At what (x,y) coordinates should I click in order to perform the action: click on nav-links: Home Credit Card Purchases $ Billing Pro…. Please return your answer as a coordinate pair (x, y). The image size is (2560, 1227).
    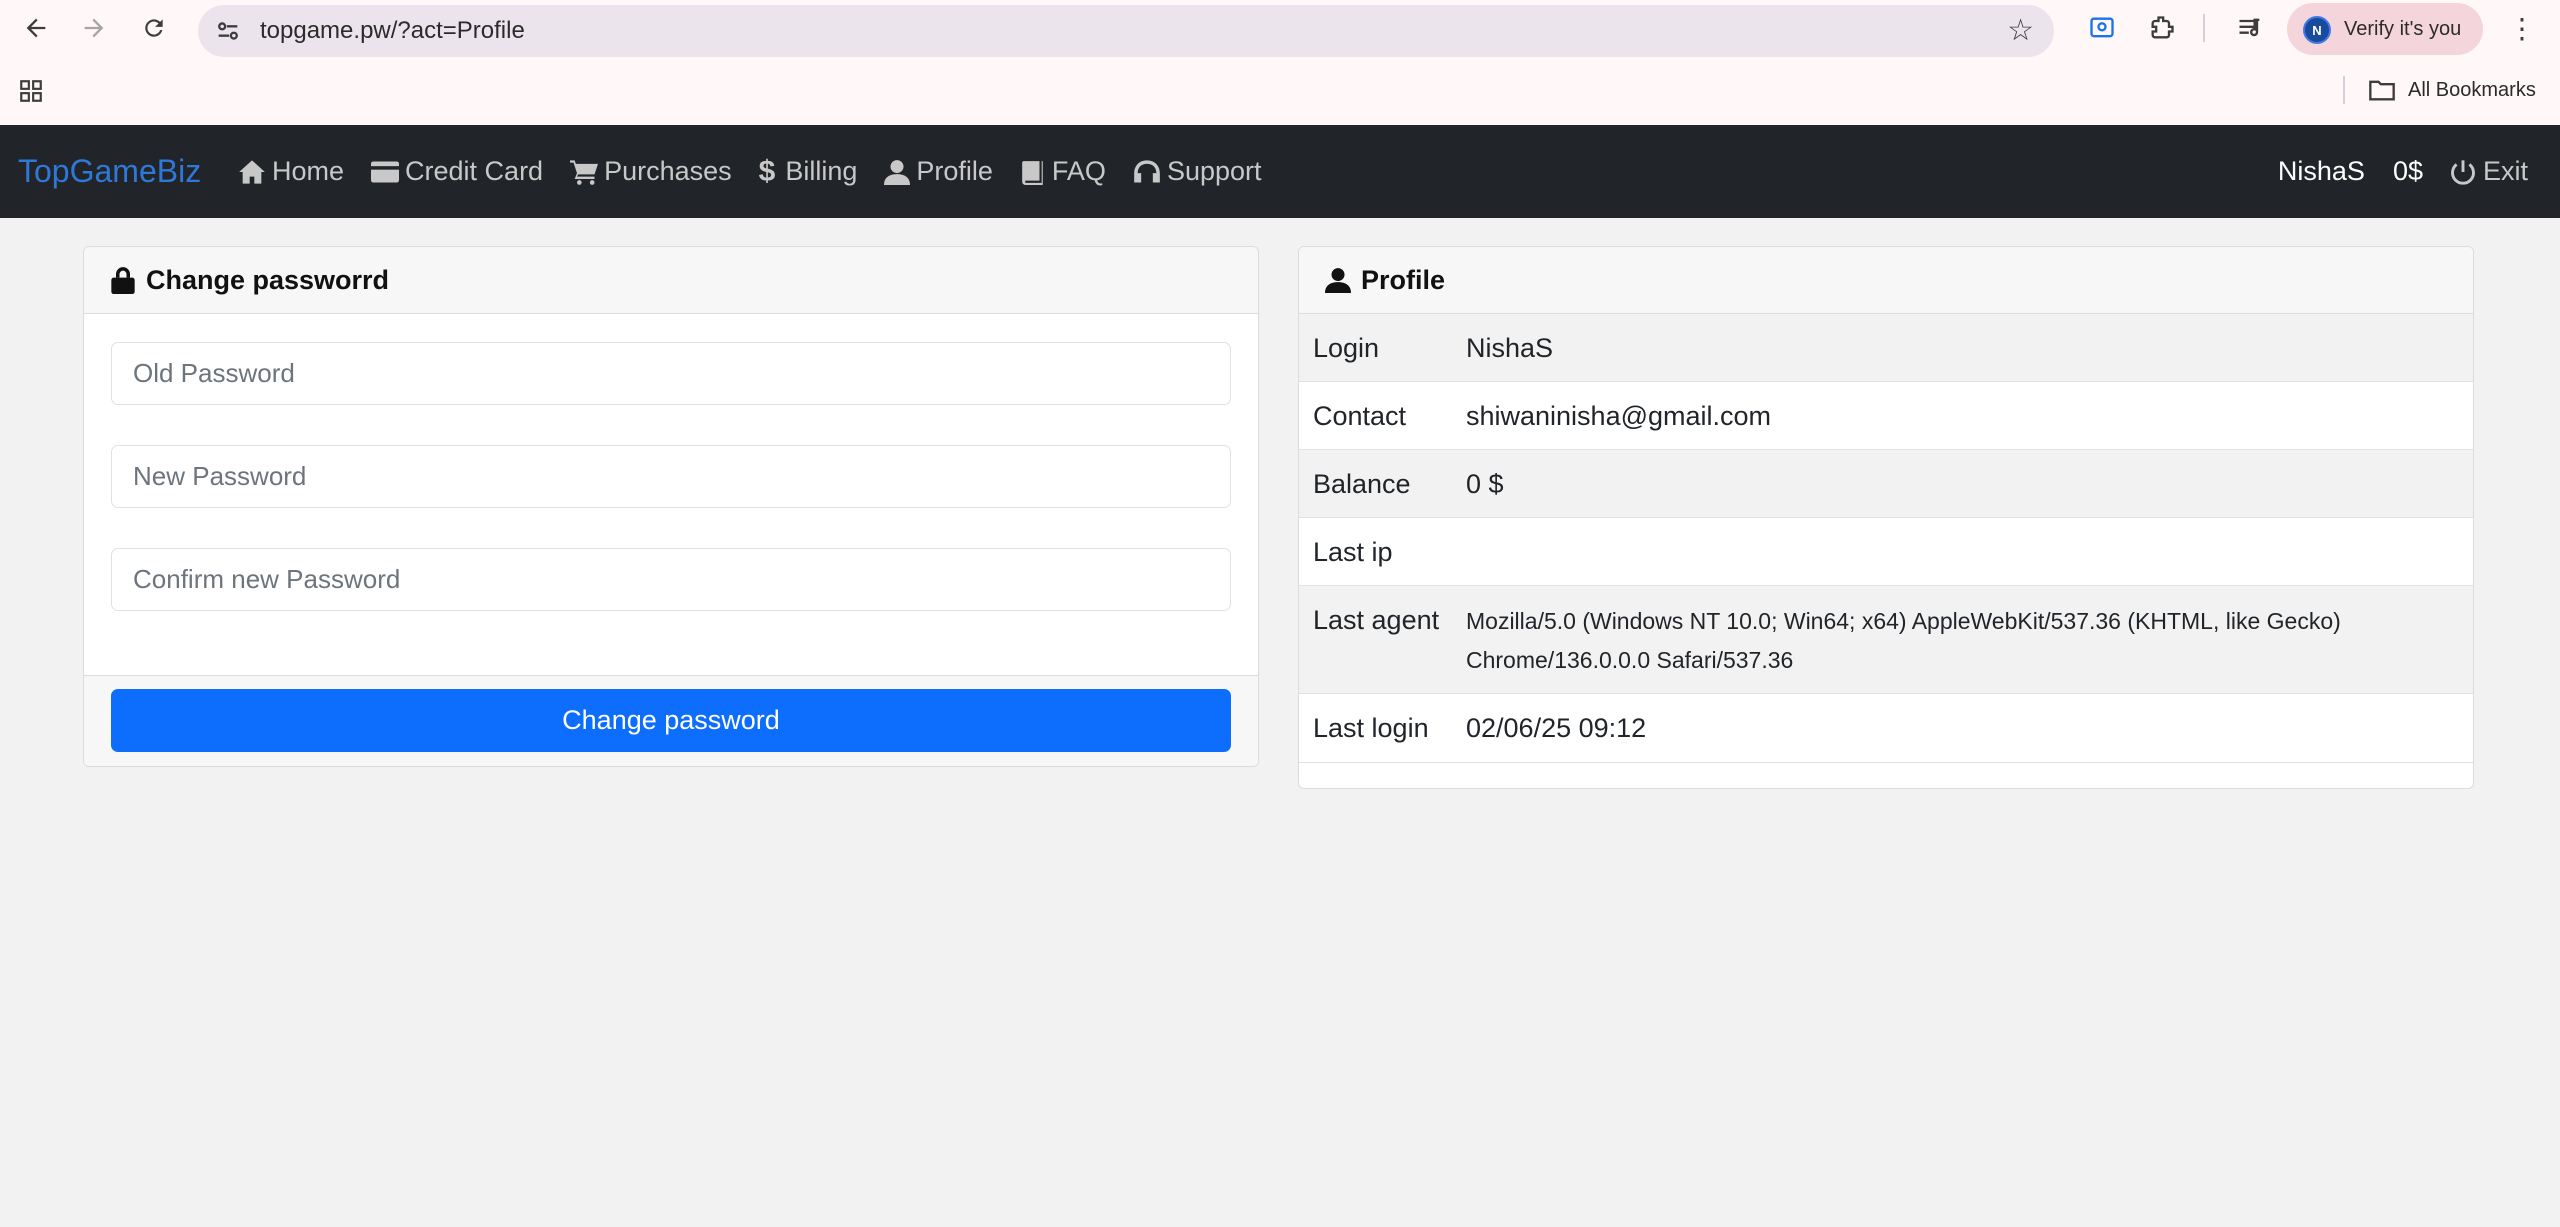
    Looking at the image, I should click on (763, 171).